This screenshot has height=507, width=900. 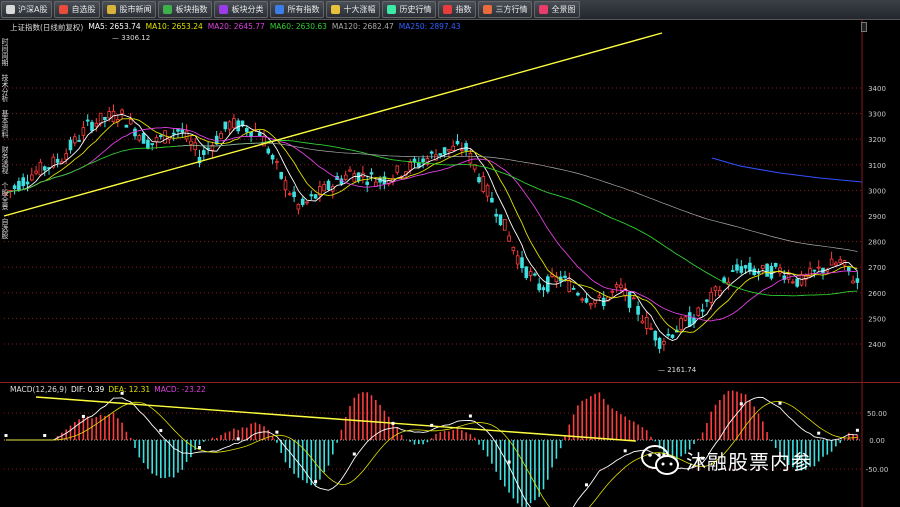 What do you see at coordinates (457, 9) in the screenshot?
I see `toolbar-button-8: 指数` at bounding box center [457, 9].